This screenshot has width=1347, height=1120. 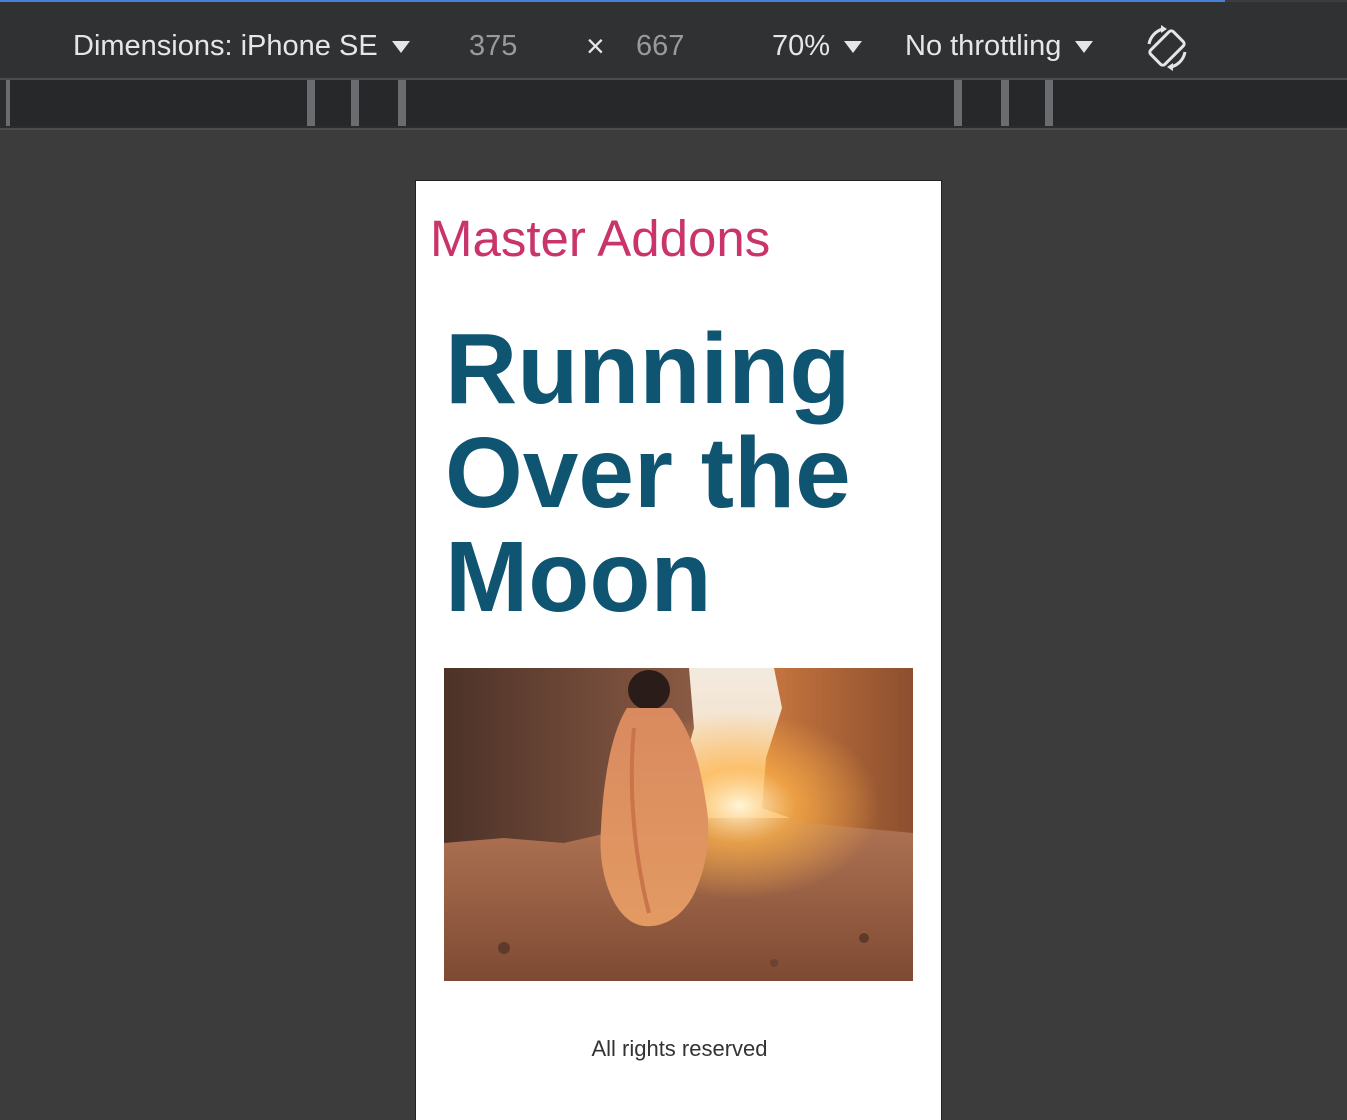 I want to click on dimensions-select: Dimensions: iPhone SE, so click(x=241, y=46).